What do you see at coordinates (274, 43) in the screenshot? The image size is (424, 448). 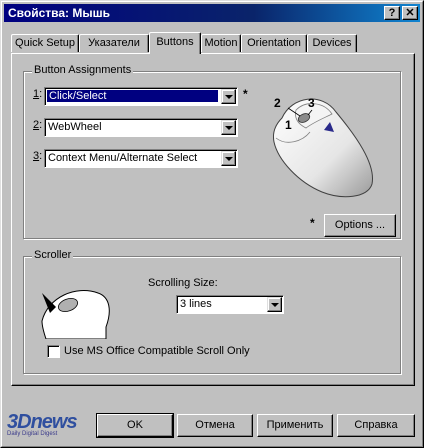 I see `tab-orientation: Orientation` at bounding box center [274, 43].